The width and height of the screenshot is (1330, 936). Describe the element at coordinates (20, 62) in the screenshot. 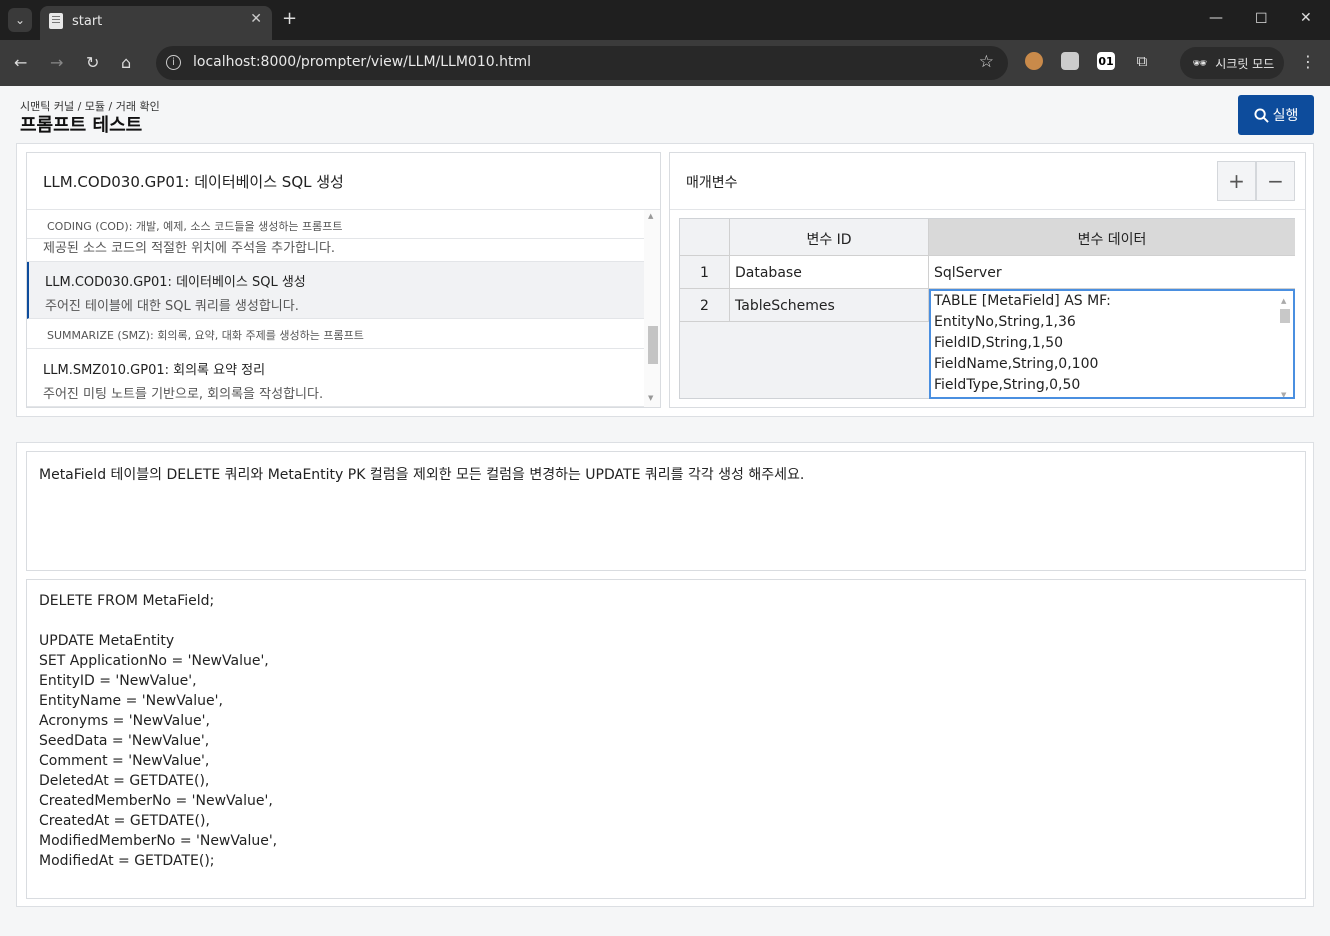

I see `back-button: ←` at that location.